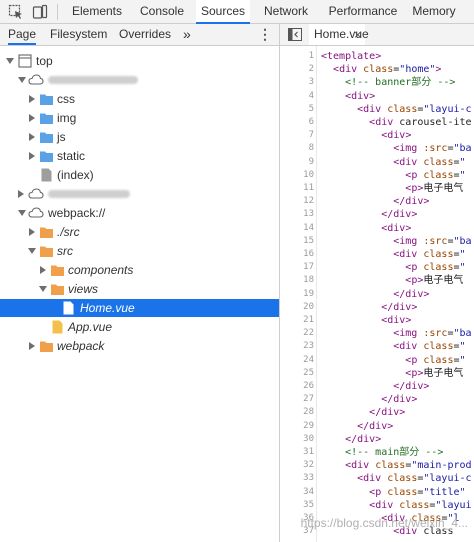 The width and height of the screenshot is (474, 542). Describe the element at coordinates (297, 96) in the screenshot. I see `line-number: 4` at that location.